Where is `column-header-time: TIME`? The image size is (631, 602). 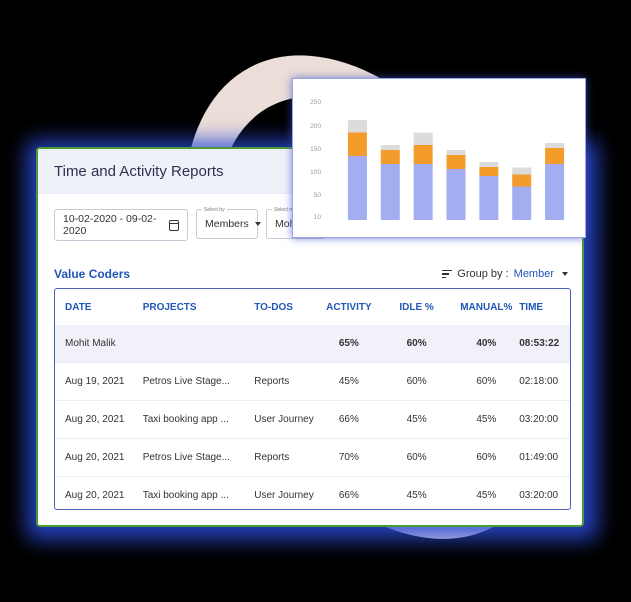
column-header-time: TIME is located at coordinates (544, 307).